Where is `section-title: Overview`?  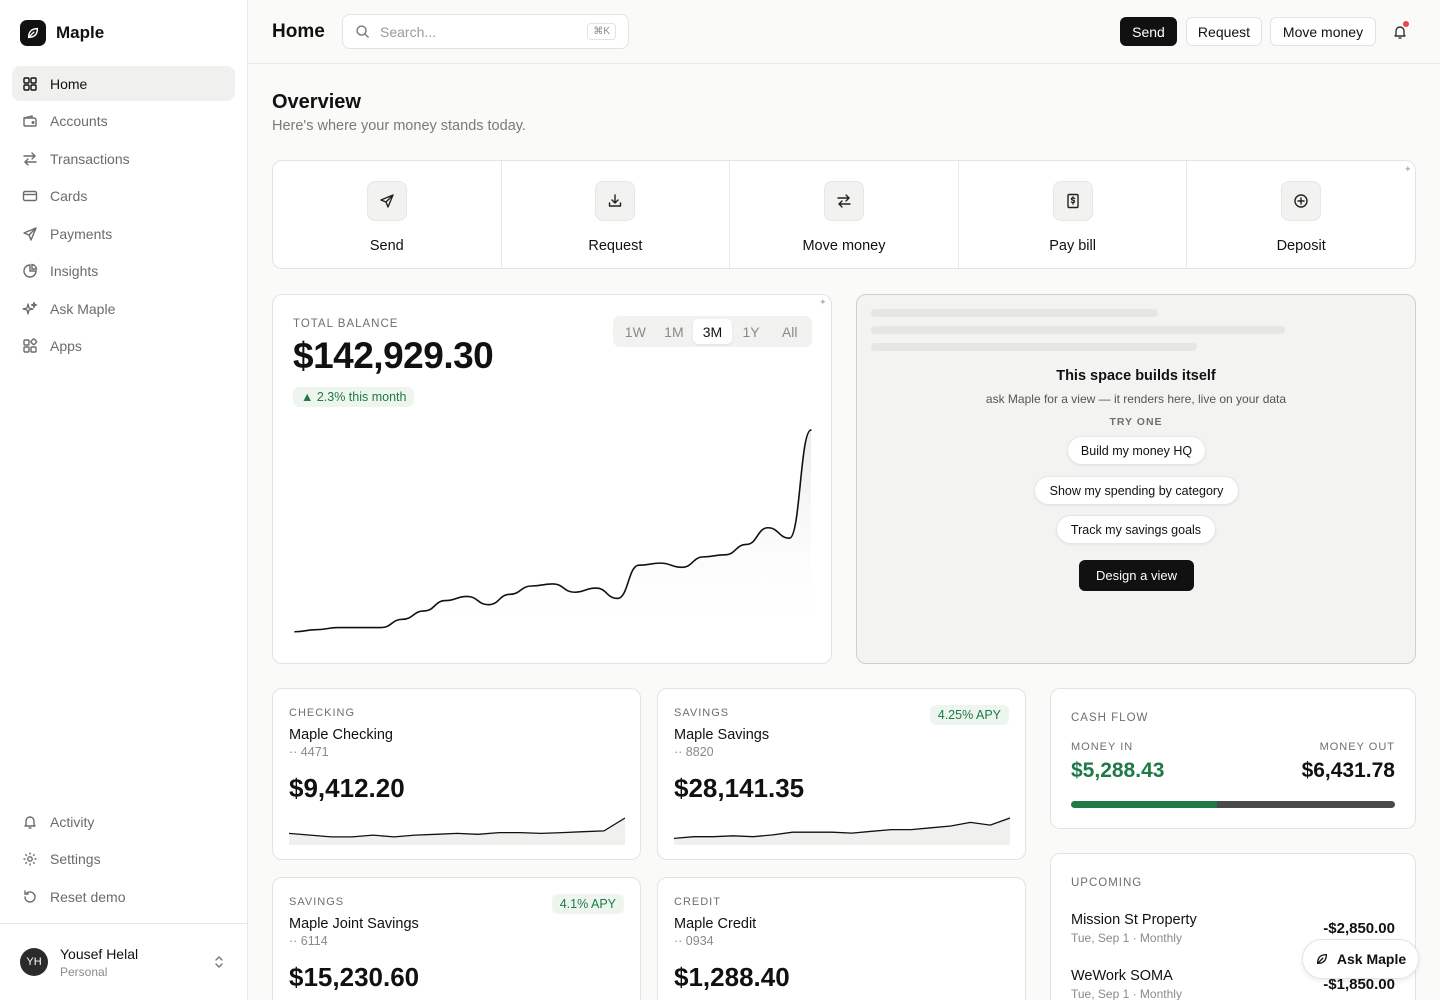
section-title: Overview is located at coordinates (316, 102).